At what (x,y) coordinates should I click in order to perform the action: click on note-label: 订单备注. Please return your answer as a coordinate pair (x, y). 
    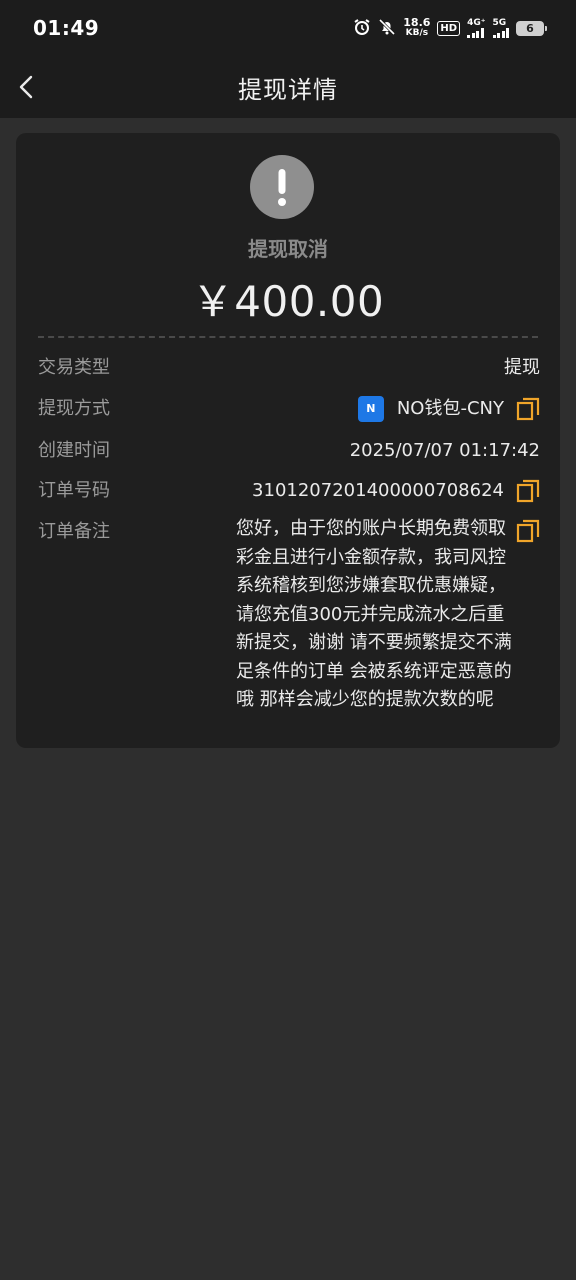
    Looking at the image, I should click on (74, 531).